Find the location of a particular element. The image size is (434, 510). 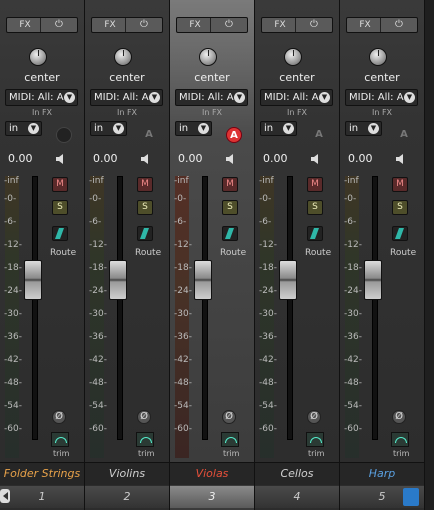

track-number: 4 is located at coordinates (297, 497).